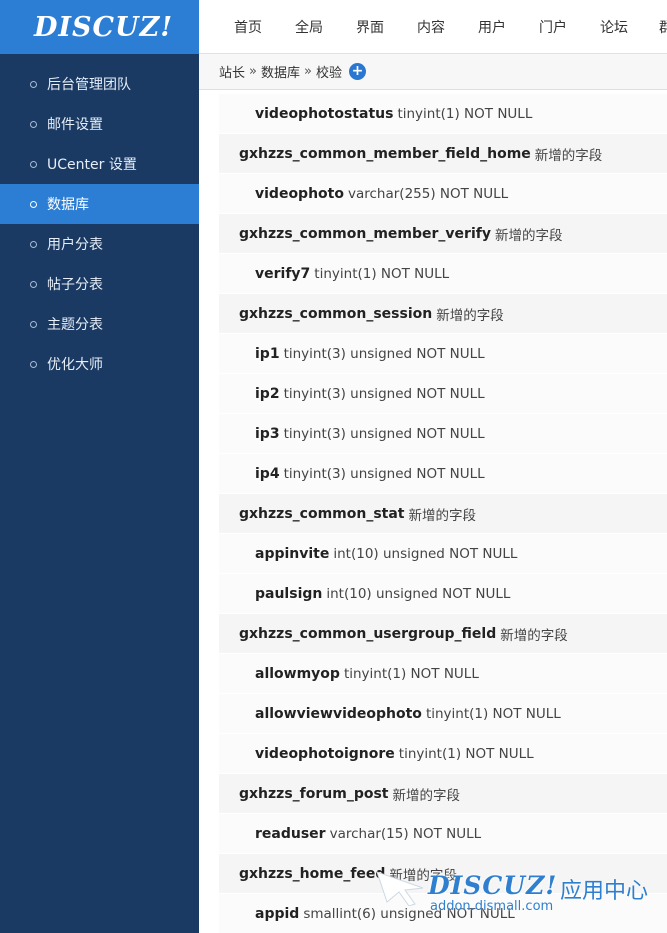 The width and height of the screenshot is (667, 933). Describe the element at coordinates (328, 73) in the screenshot. I see `breadcrumb-item-verify: 校验` at that location.